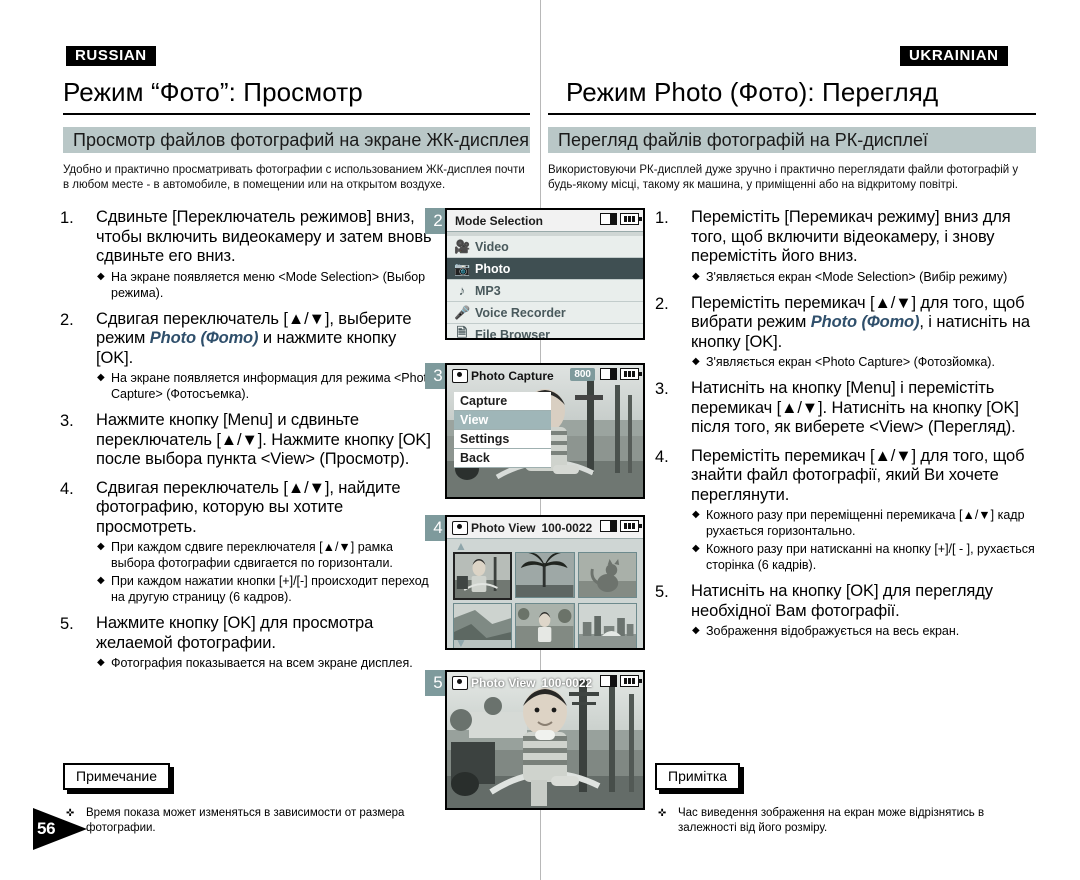 The width and height of the screenshot is (1080, 880). Describe the element at coordinates (462, 290) in the screenshot. I see `music-note-icon: ♪` at that location.